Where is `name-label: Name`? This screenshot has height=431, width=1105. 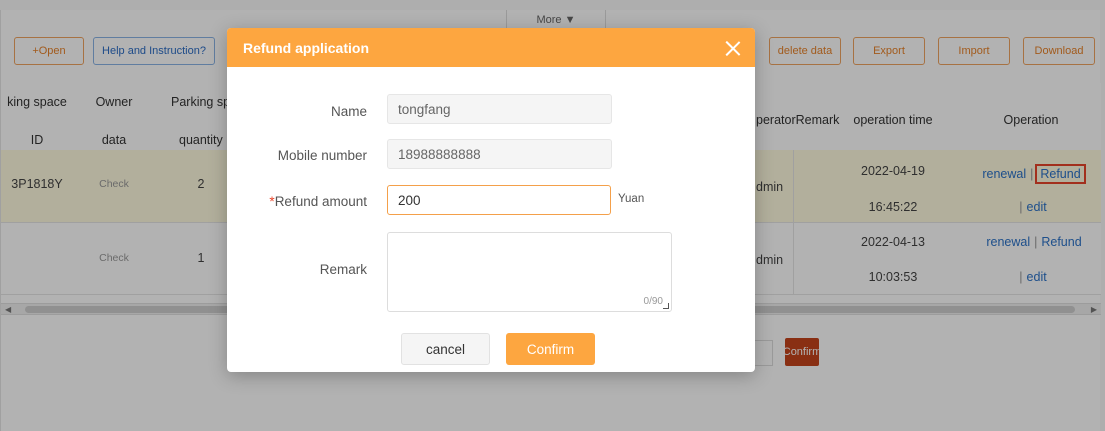
name-label: Name is located at coordinates (348, 111).